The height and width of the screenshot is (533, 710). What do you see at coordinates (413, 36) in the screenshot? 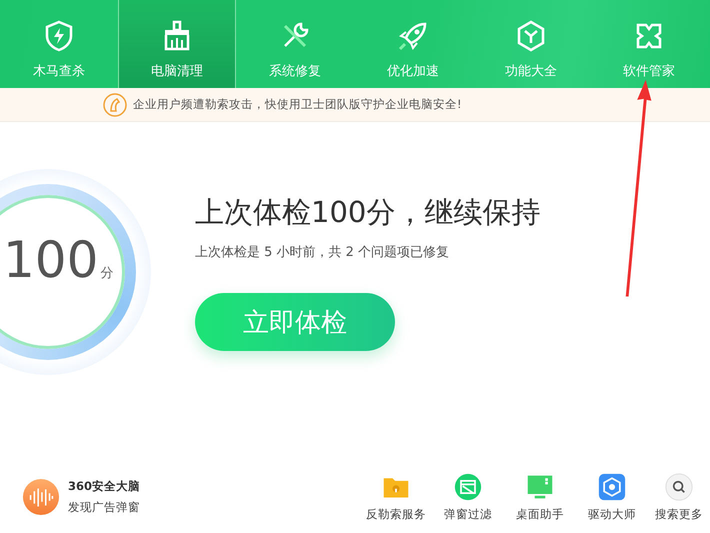
I see `rocket-icon` at bounding box center [413, 36].